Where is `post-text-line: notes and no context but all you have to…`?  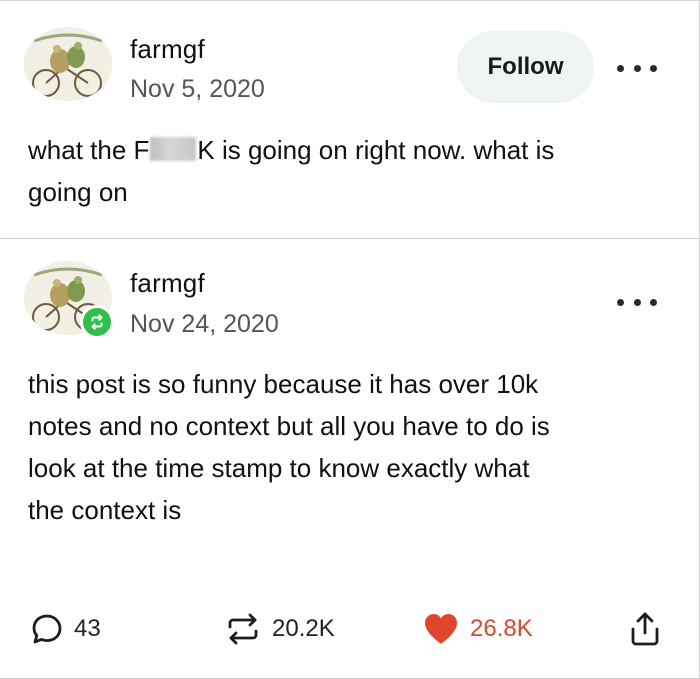
post-text-line: notes and no context but all you have to… is located at coordinates (289, 426).